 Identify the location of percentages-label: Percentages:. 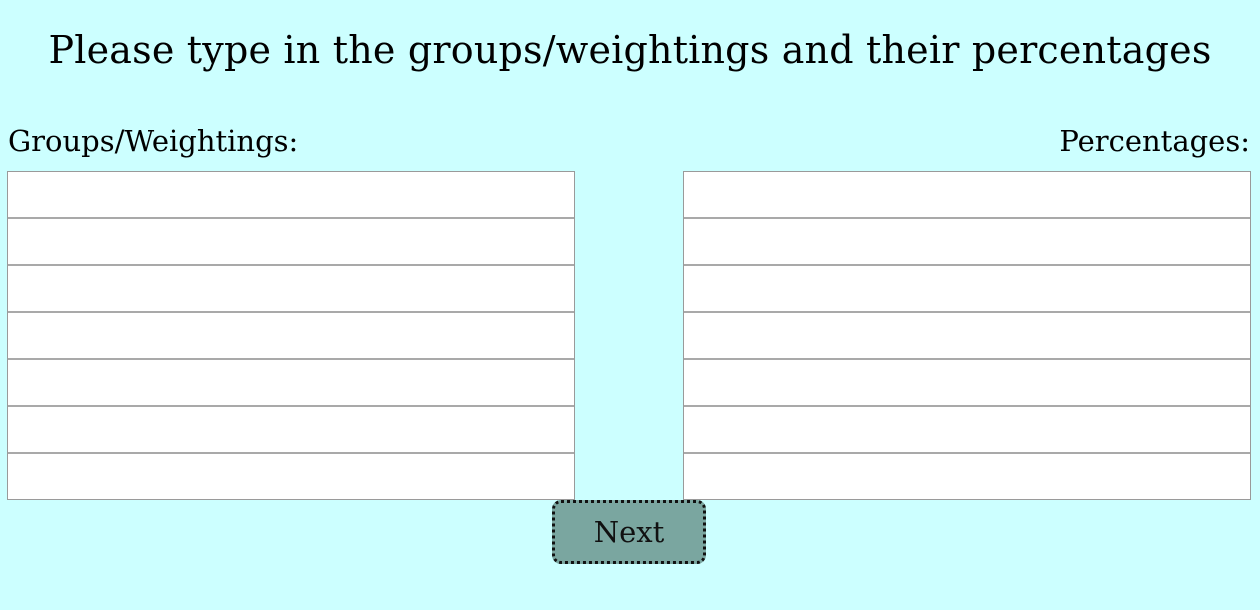
(1154, 141).